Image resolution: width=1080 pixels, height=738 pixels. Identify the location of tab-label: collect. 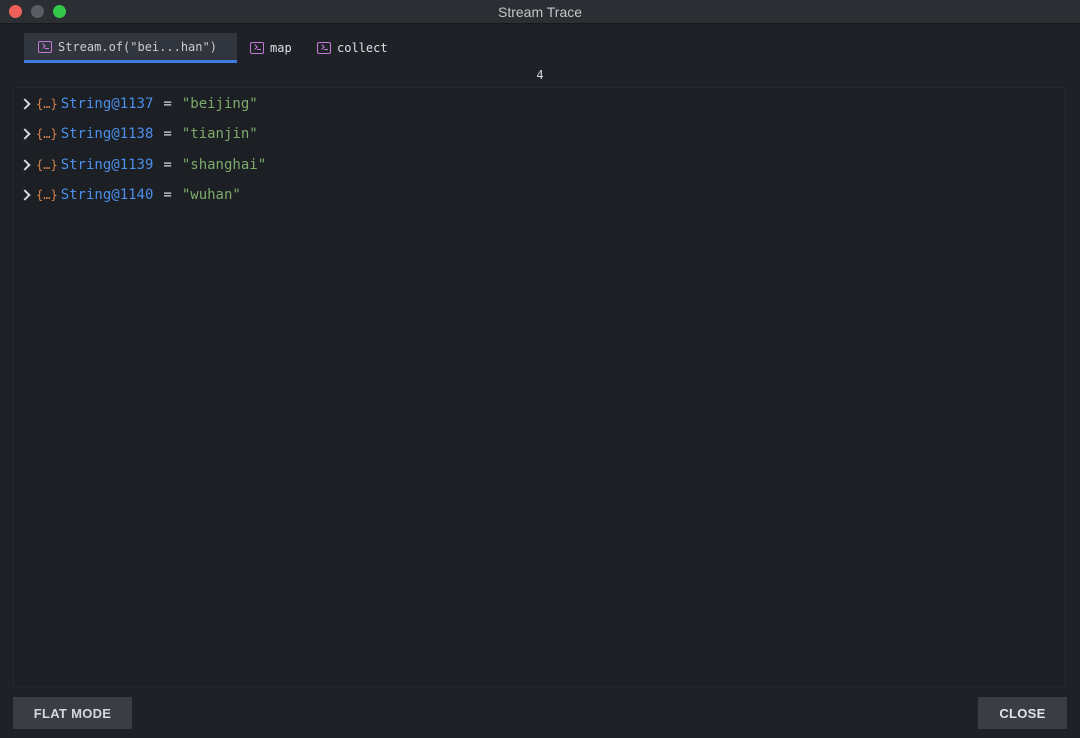
(362, 48).